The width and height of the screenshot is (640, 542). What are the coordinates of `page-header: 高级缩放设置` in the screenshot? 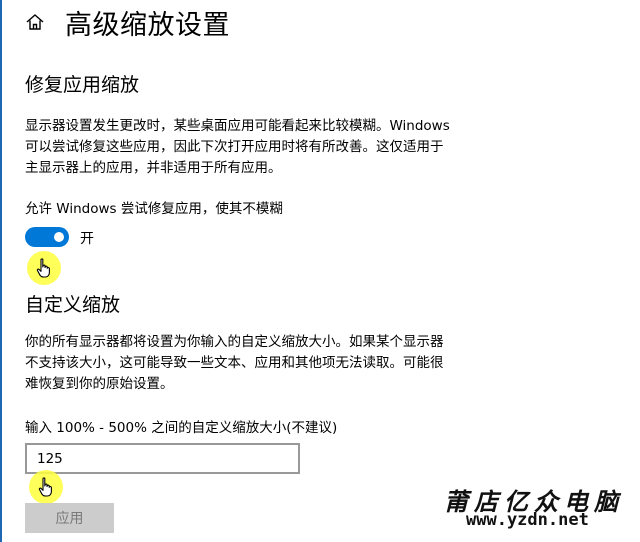 It's located at (127, 22).